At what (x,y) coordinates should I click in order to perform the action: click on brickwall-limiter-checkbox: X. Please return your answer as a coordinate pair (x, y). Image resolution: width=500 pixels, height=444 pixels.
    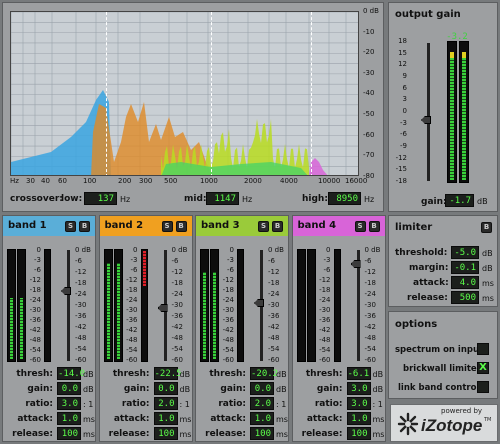
    Looking at the image, I should click on (483, 368).